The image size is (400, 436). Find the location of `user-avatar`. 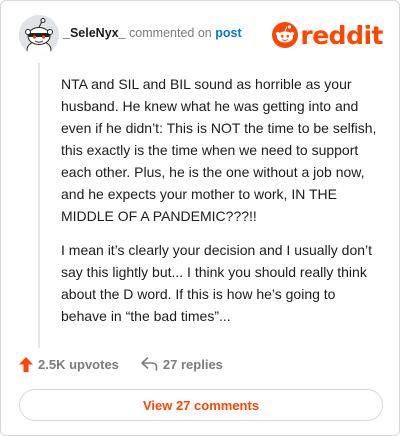

user-avatar is located at coordinates (39, 35).